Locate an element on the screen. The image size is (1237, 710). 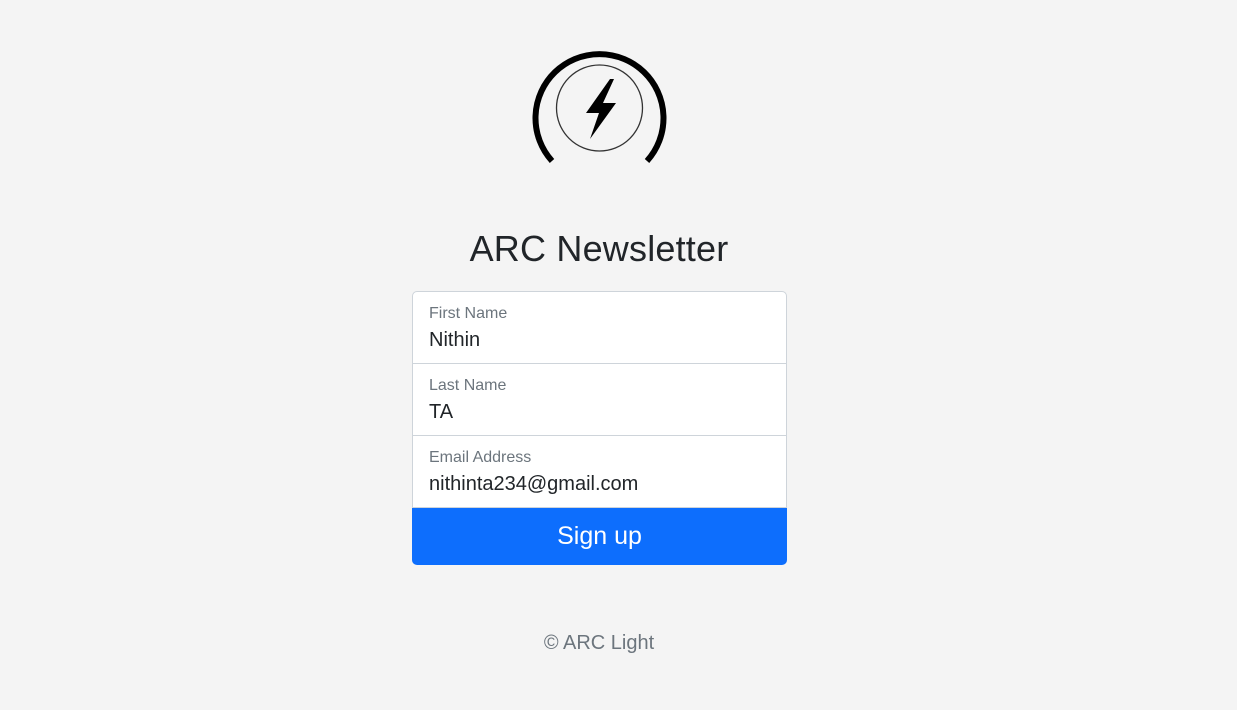
first-name-field: First Name Nithin is located at coordinates (599, 327).